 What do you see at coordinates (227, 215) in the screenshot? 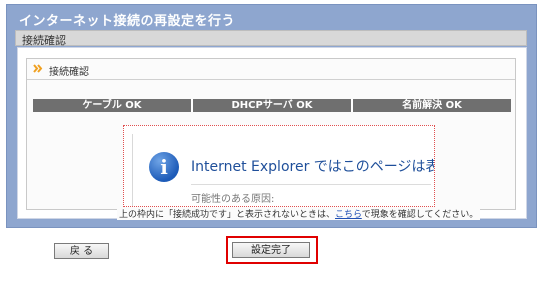
I see `note-text-before: 上の枠内に「接続成功です」と表示されないときは、` at bounding box center [227, 215].